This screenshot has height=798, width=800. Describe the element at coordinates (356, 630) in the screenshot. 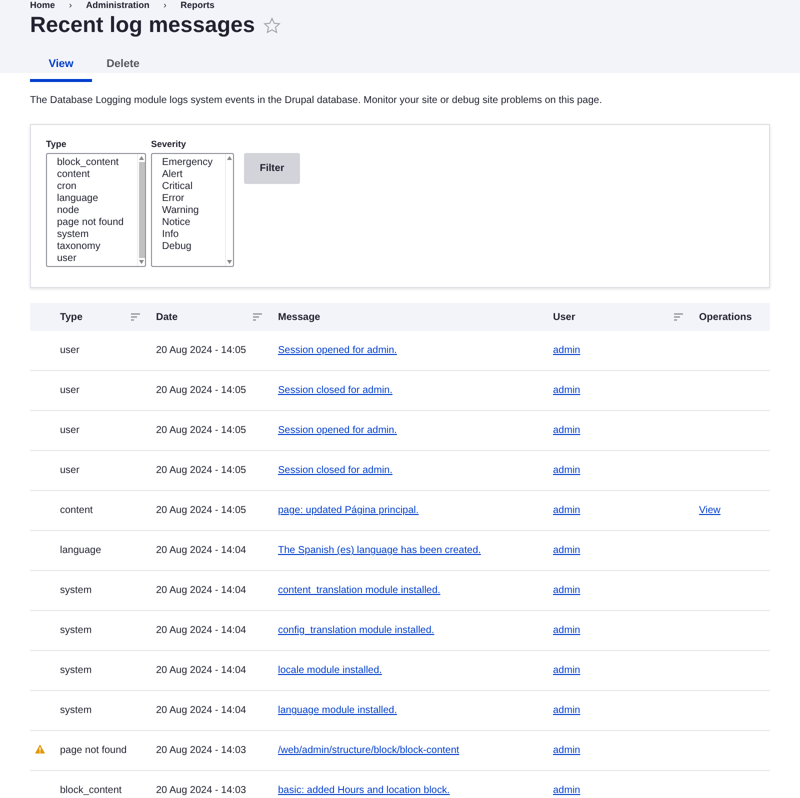

I see `message-link: config_translation module installed.` at that location.